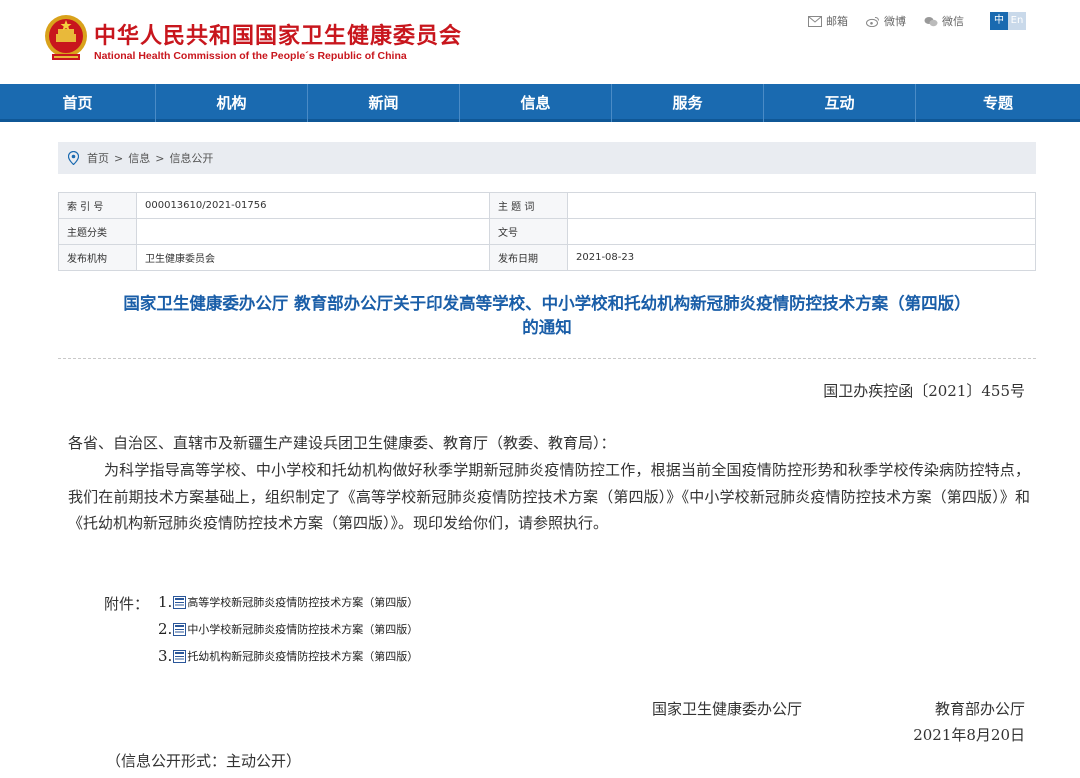  Describe the element at coordinates (536, 103) in the screenshot. I see `nav-information: 信息` at that location.